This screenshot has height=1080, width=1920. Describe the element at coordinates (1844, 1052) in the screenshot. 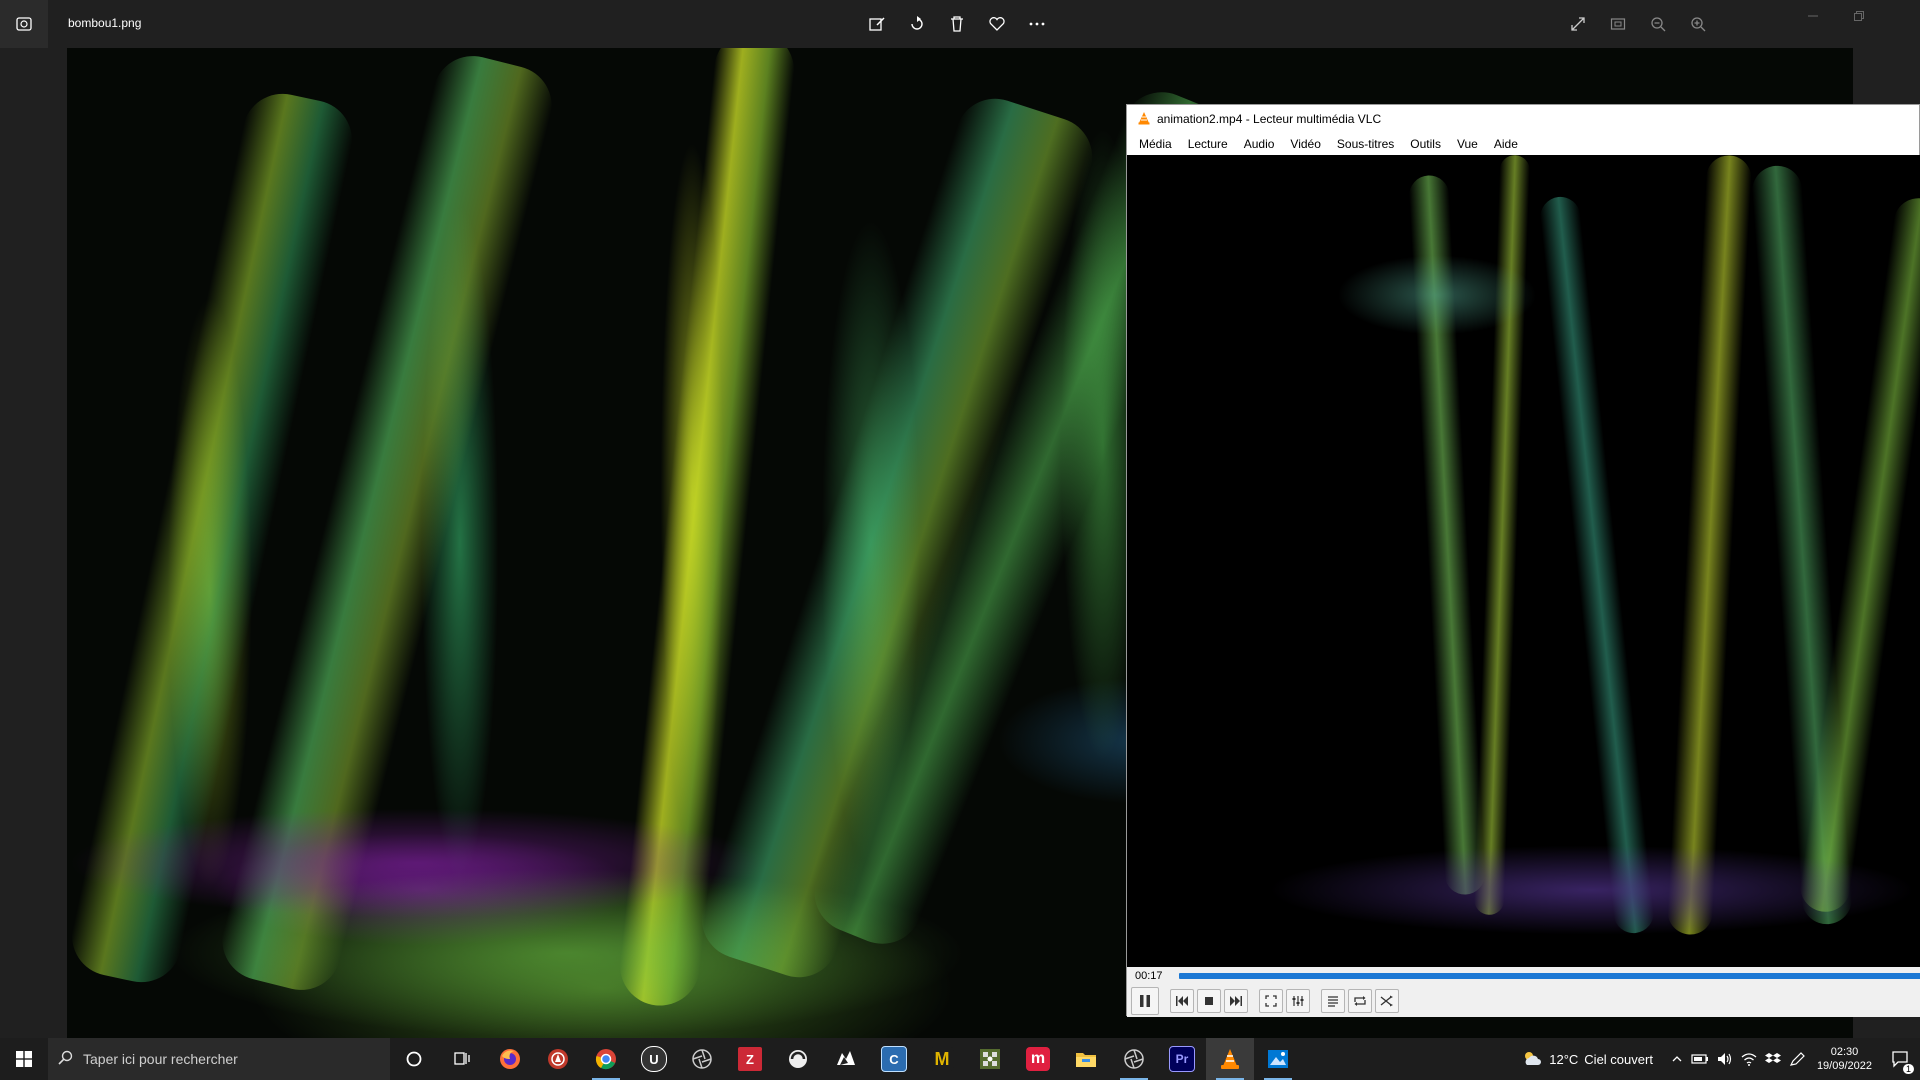

I see `clock-time: 02:30` at that location.